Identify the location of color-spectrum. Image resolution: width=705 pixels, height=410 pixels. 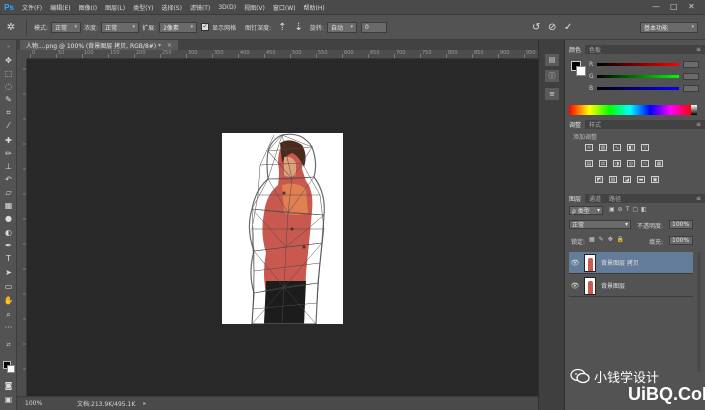
(630, 110).